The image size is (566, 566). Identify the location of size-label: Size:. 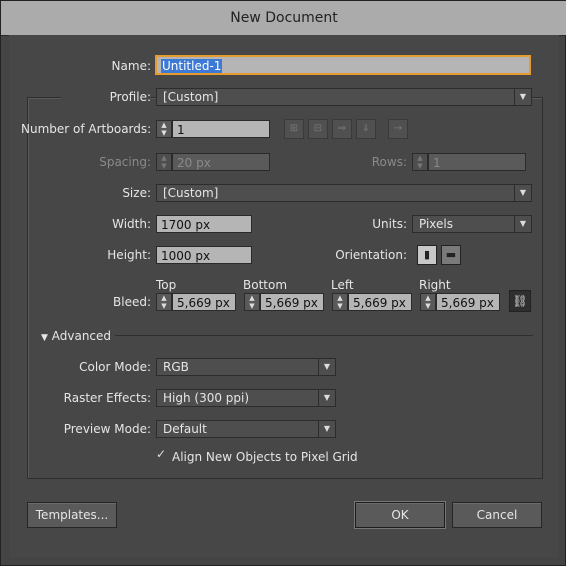
(136, 193).